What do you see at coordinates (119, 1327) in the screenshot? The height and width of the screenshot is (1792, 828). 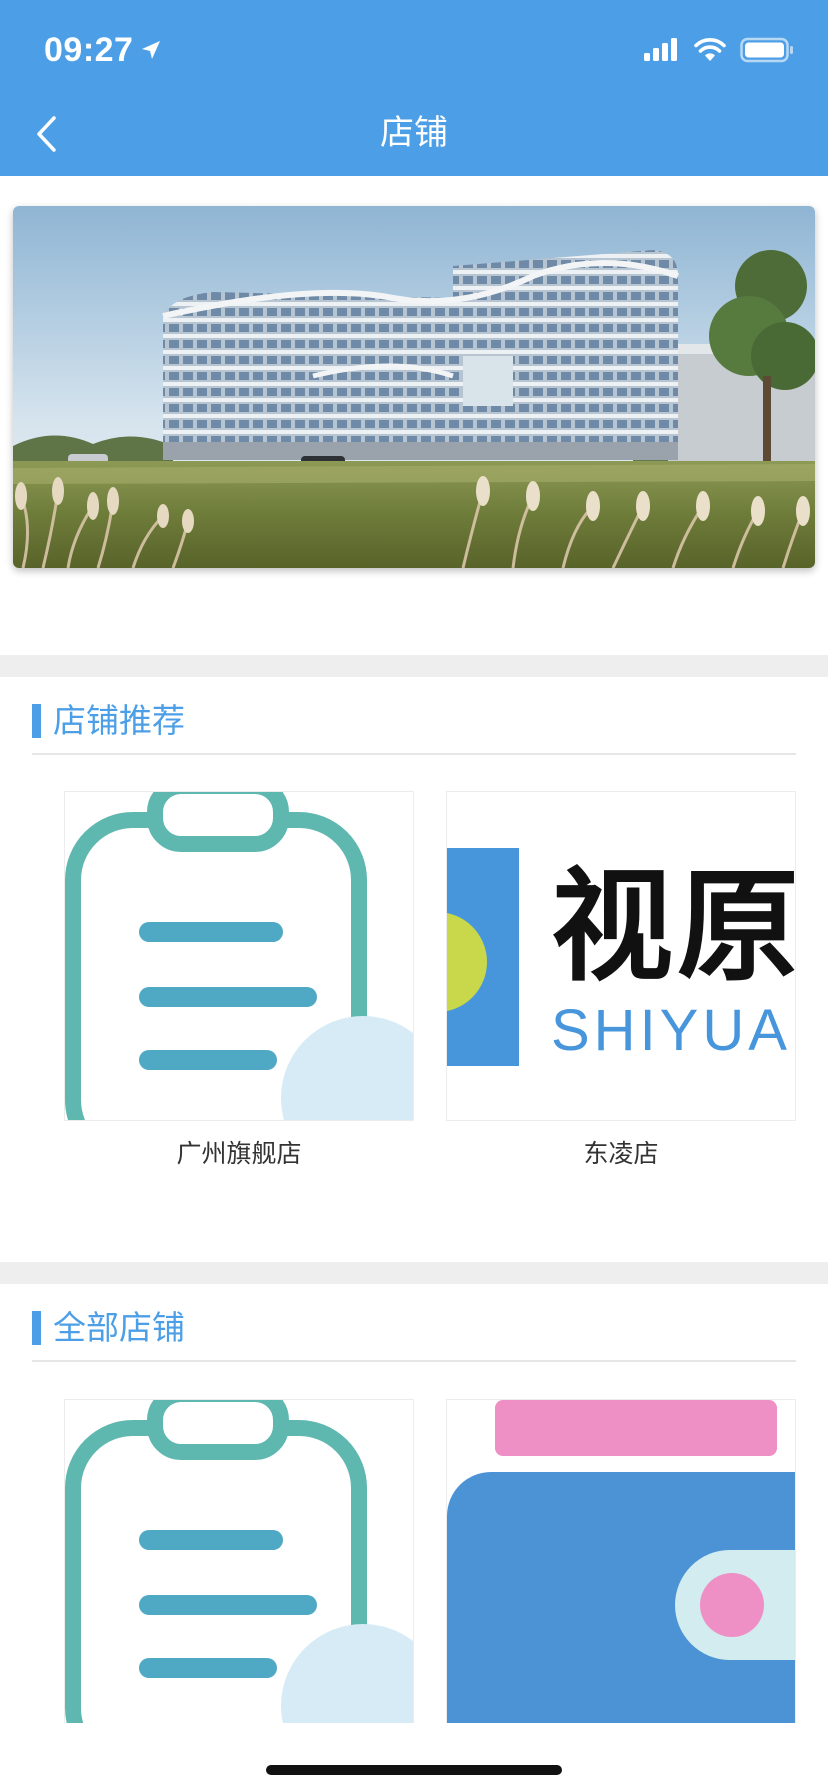 I see `section-title: 全部店铺` at bounding box center [119, 1327].